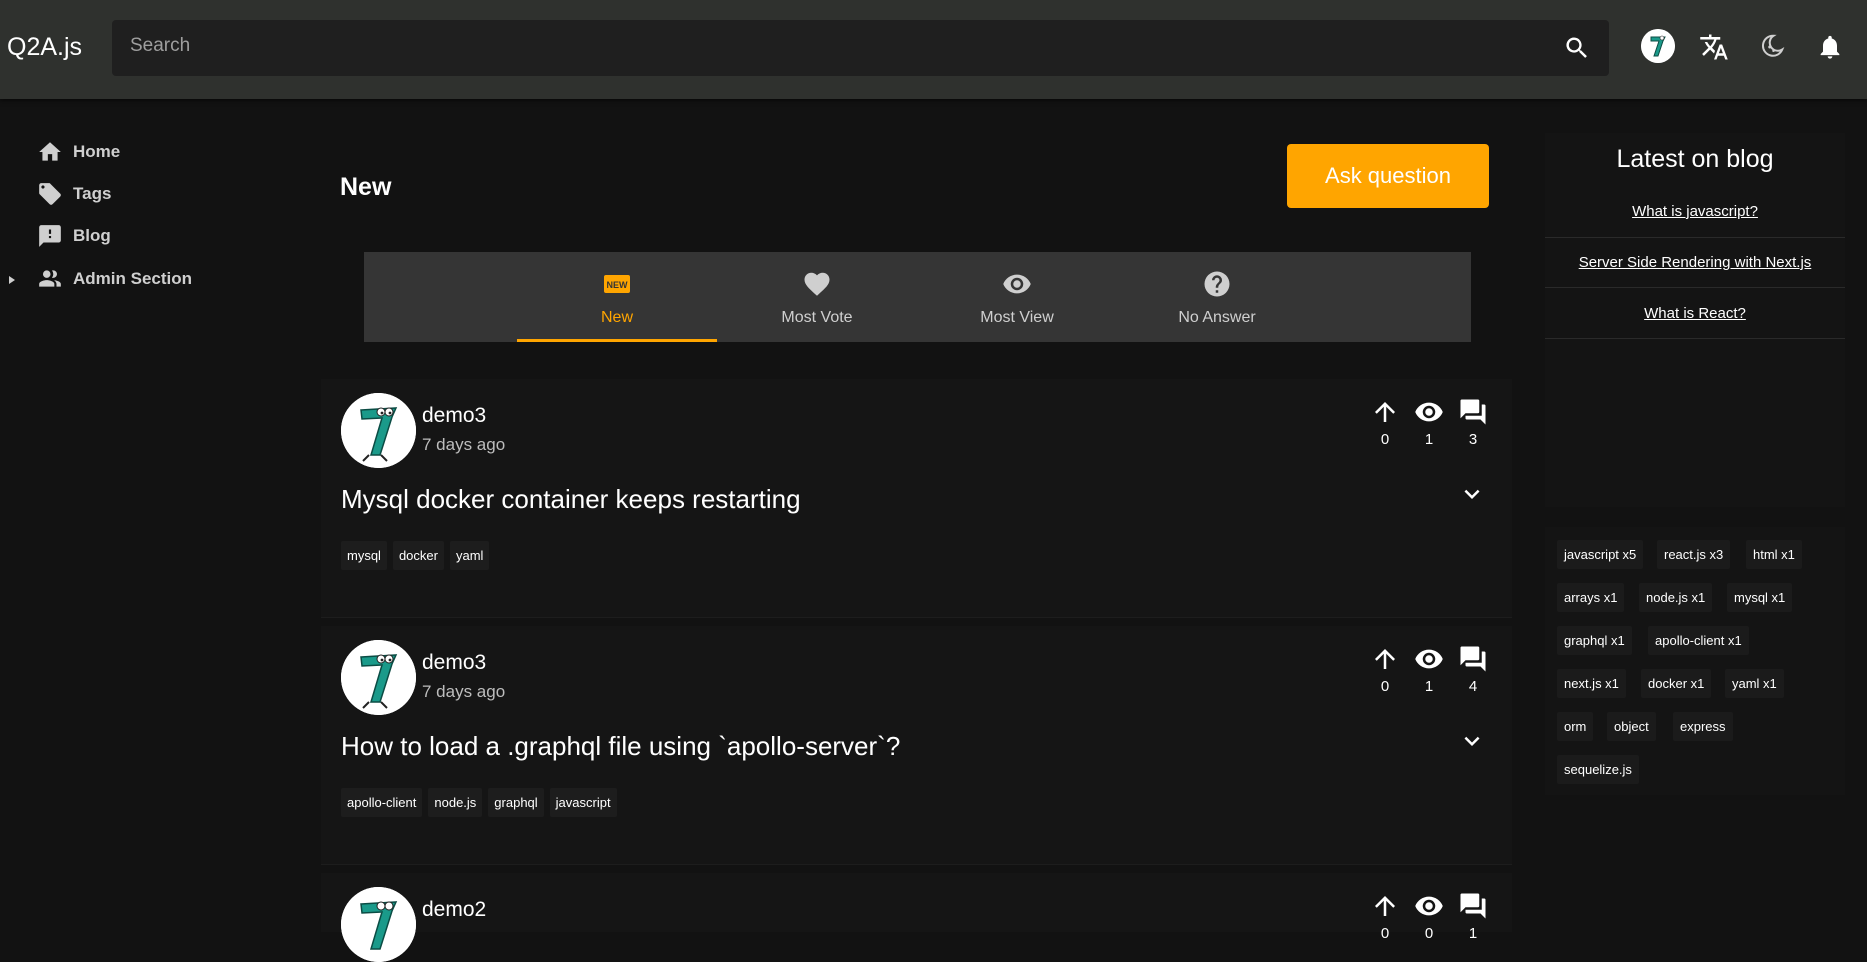 The width and height of the screenshot is (1867, 962). I want to click on tag-chip: object, so click(1631, 726).